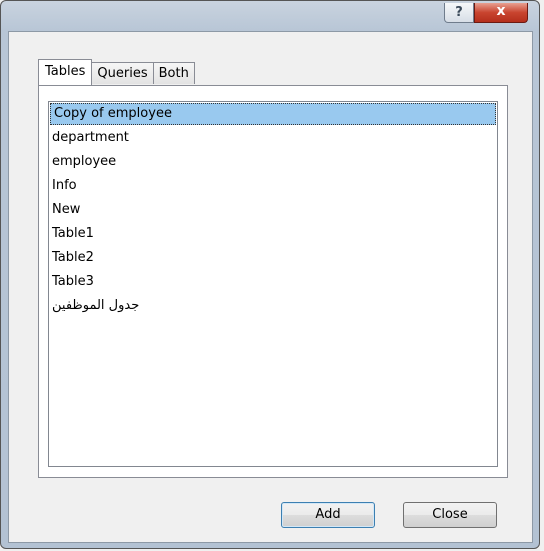 The width and height of the screenshot is (544, 551). I want to click on list-item: Table1, so click(273, 234).